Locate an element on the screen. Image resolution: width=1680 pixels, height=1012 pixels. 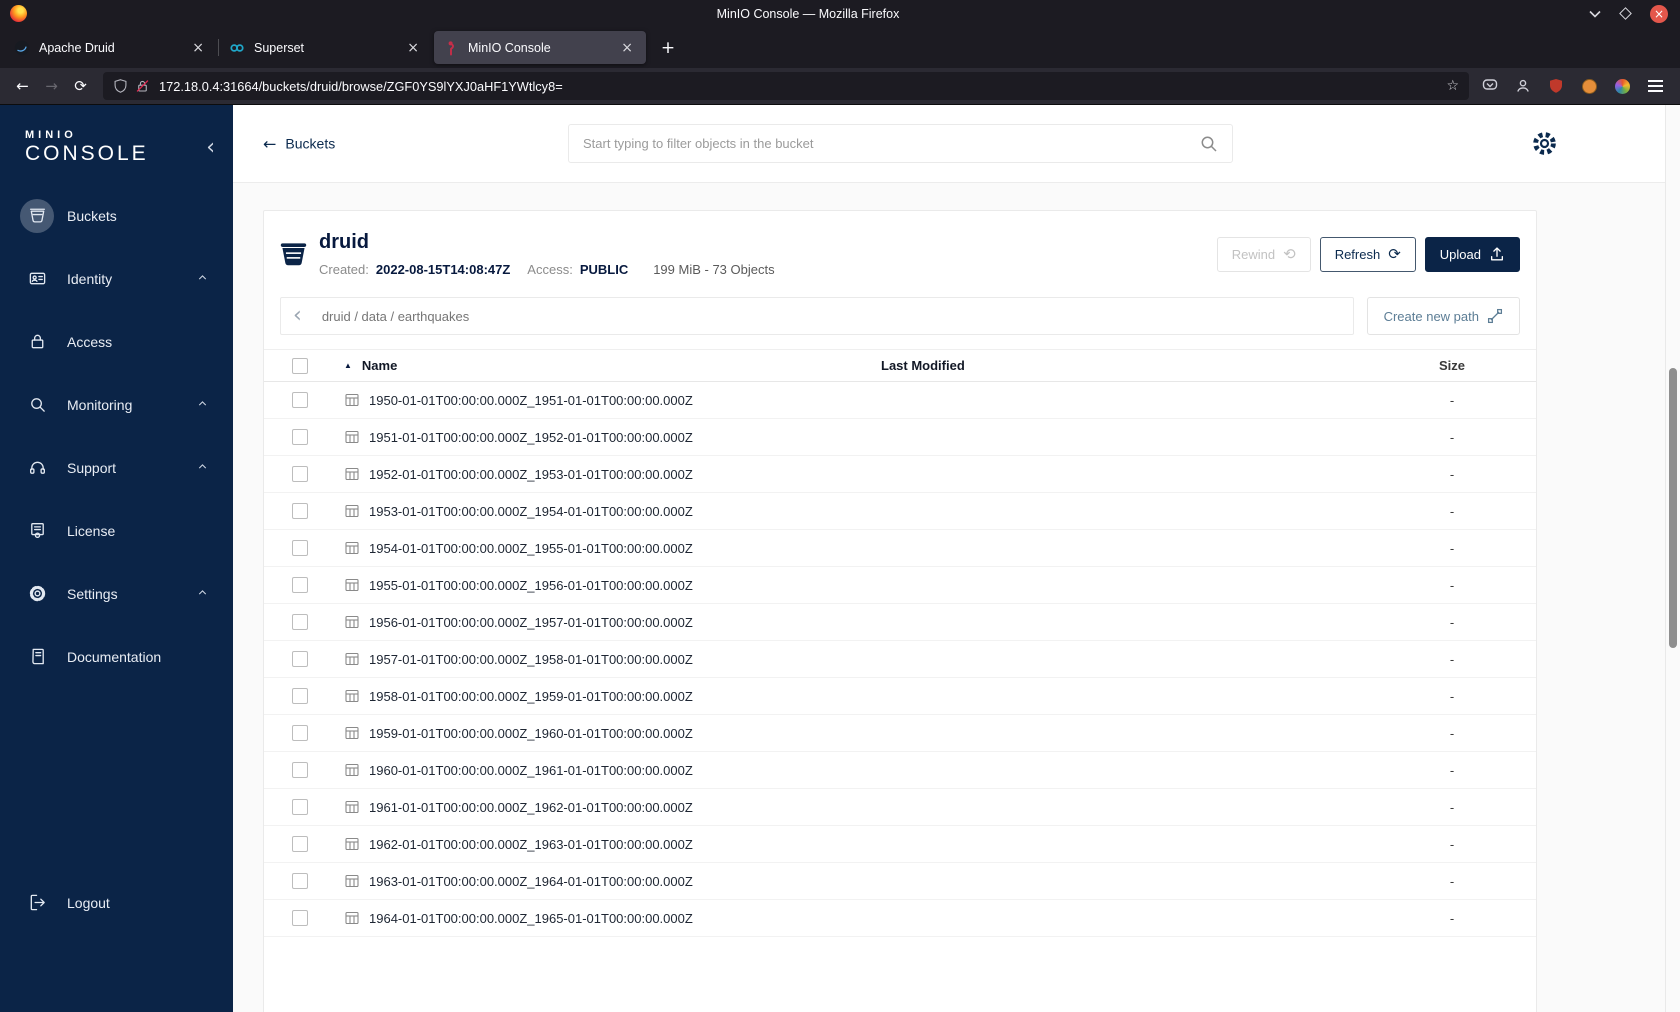
sidebar-collapse-icon: ‹ is located at coordinates (210, 148).